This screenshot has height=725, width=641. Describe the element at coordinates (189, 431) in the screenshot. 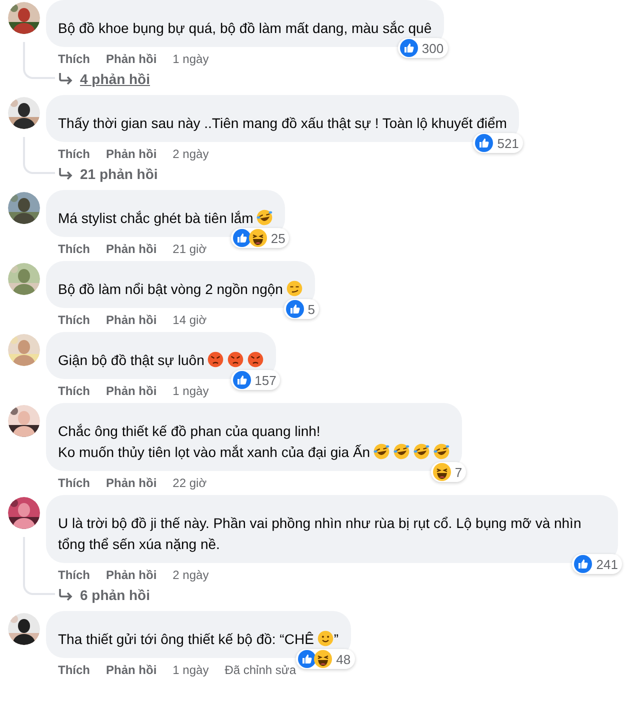

I see `comment-text: Chắc ông thiết kế đồ phan của quang linh!` at that location.